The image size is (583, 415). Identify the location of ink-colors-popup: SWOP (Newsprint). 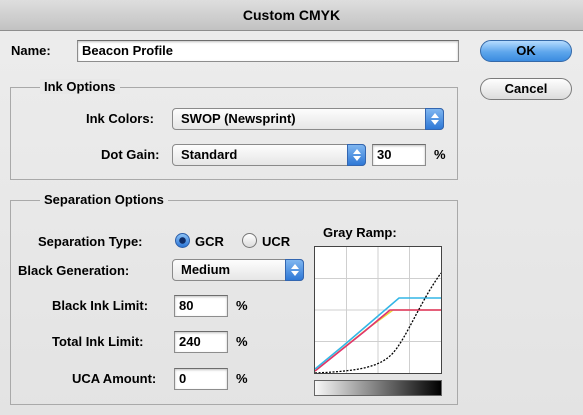
(308, 119).